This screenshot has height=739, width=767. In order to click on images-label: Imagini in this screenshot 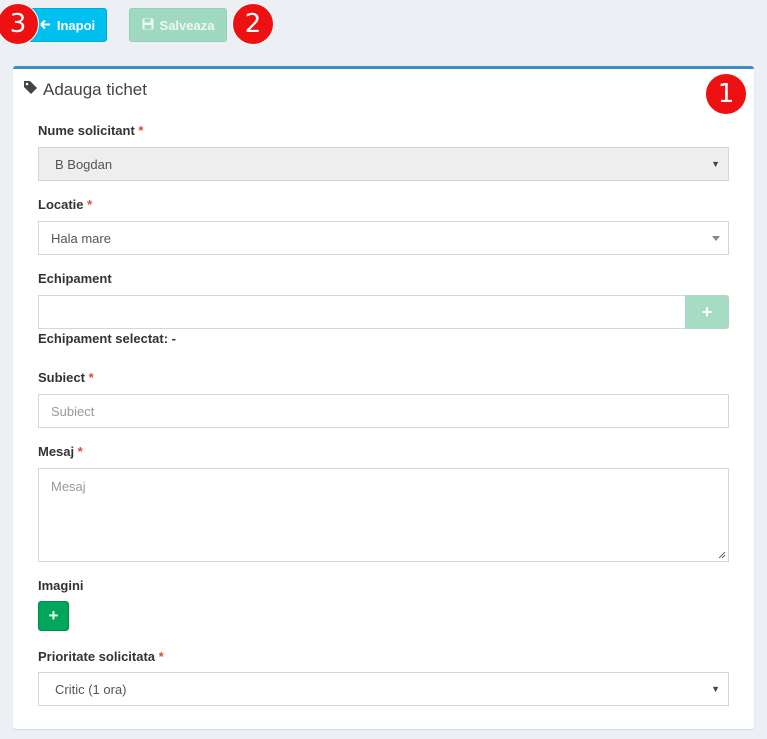, I will do `click(61, 585)`.